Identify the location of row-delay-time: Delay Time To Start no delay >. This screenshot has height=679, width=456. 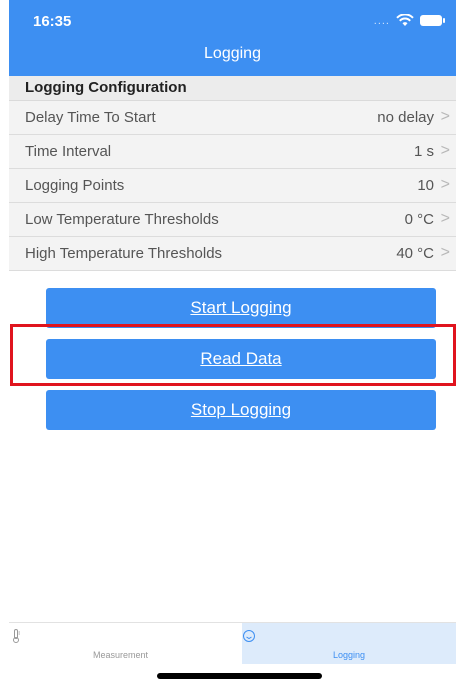
(232, 118).